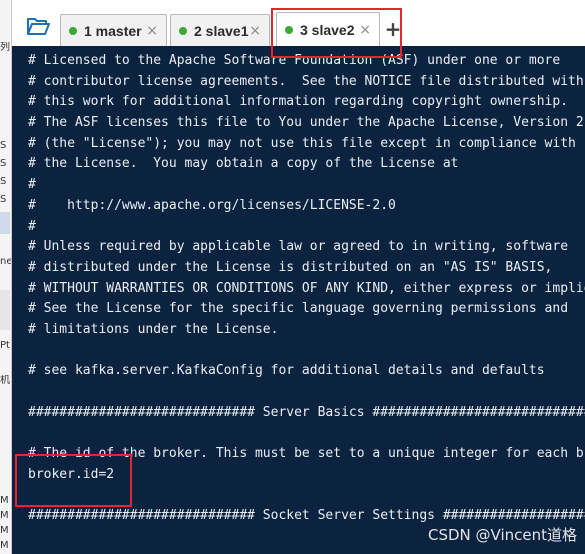 The width and height of the screenshot is (585, 554). I want to click on strip-text: ne, so click(6, 261).